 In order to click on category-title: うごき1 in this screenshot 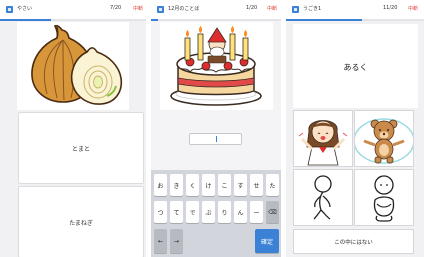, I will do `click(312, 9)`.